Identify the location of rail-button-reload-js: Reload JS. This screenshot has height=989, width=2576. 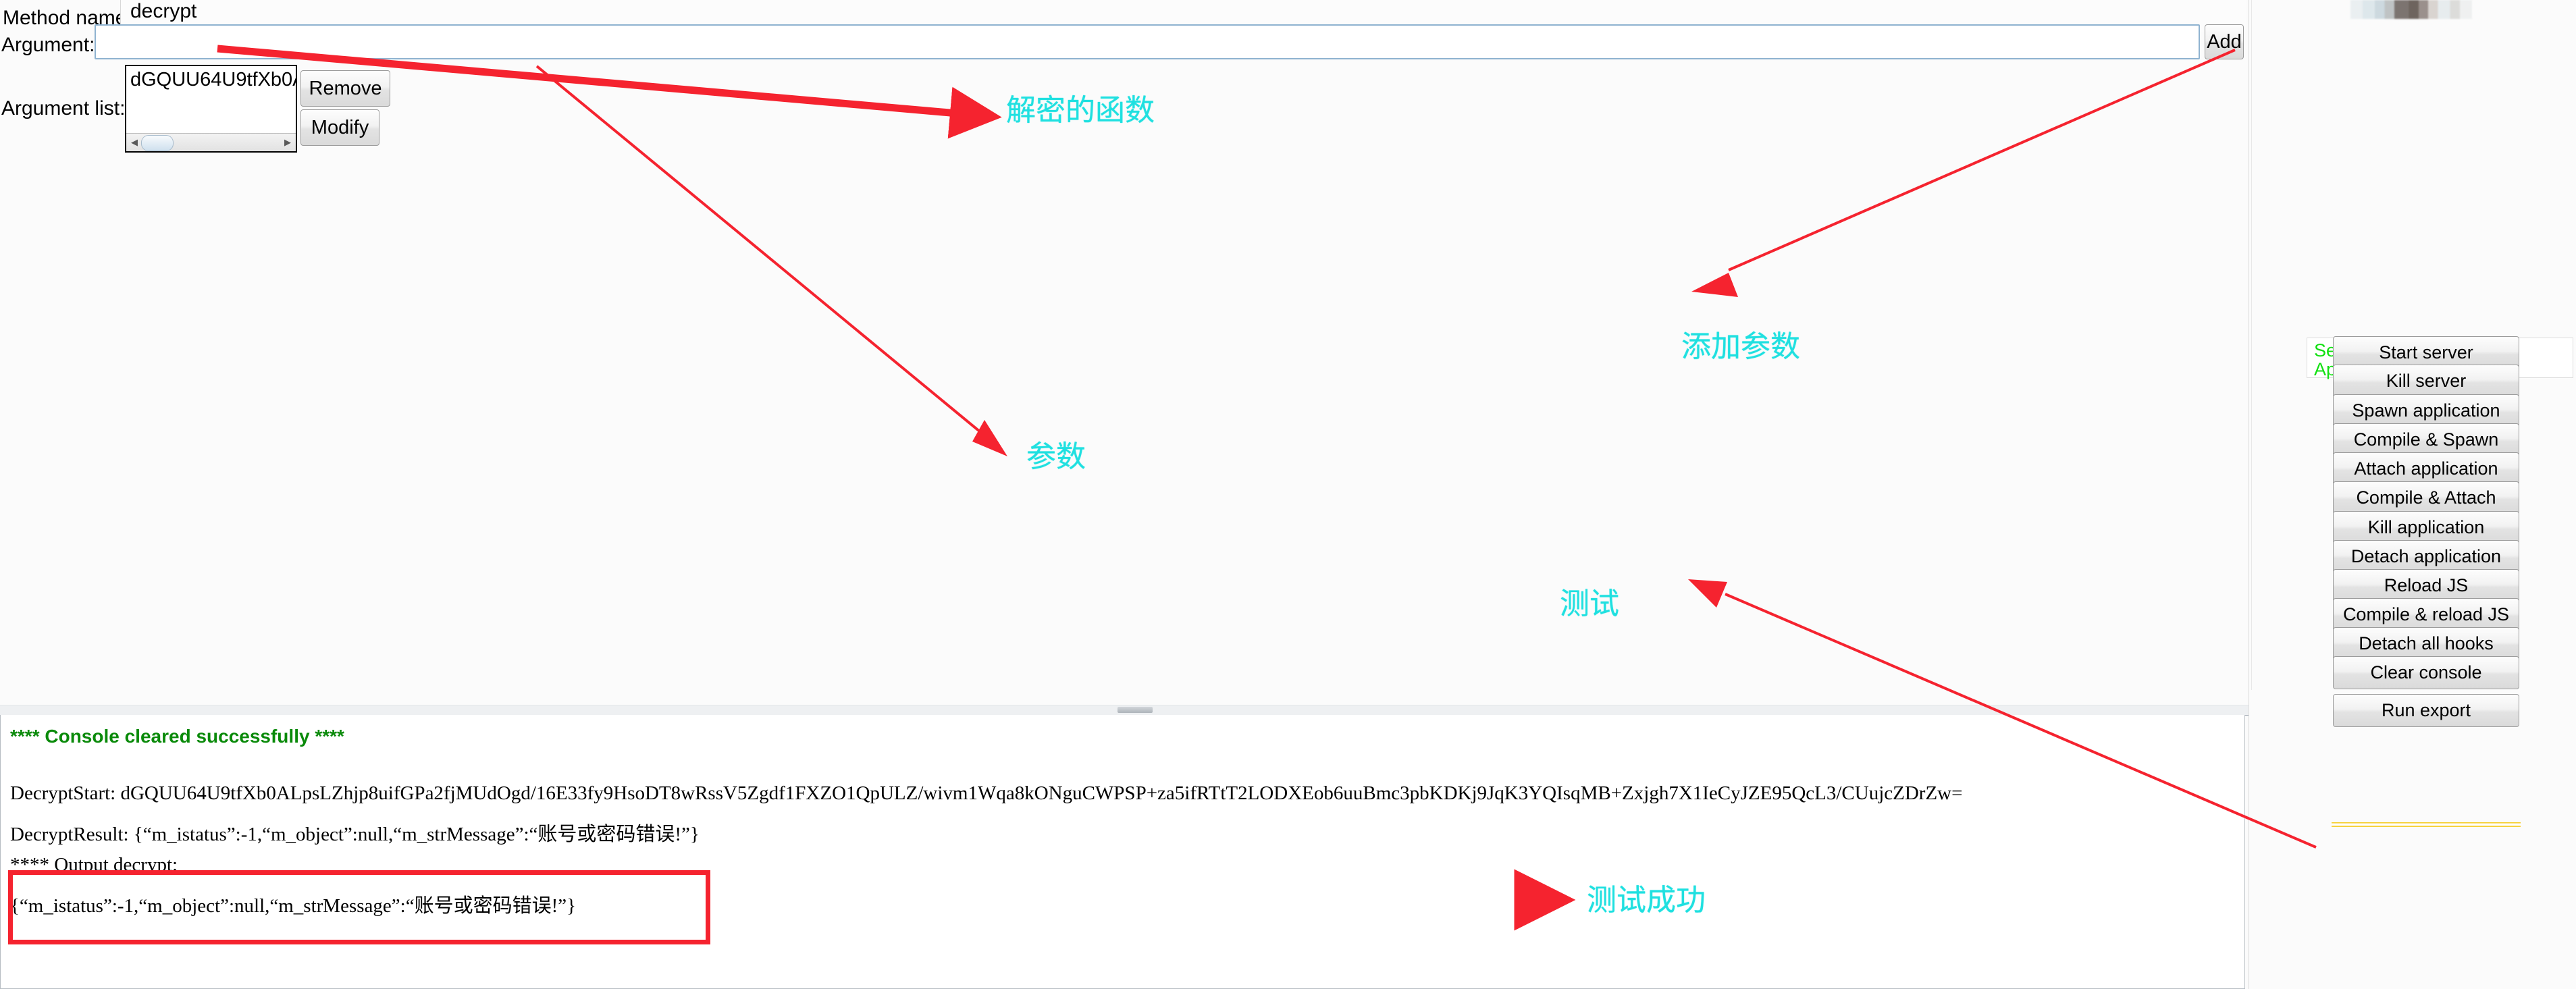
(2426, 585).